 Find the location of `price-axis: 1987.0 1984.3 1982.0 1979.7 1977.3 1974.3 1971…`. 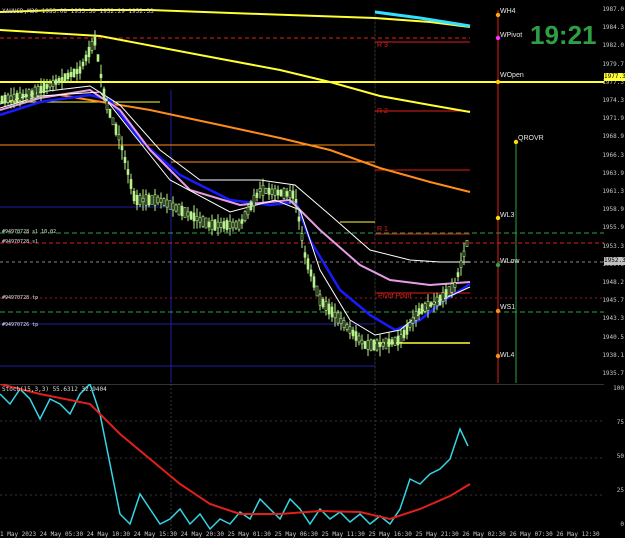

price-axis: 1987.0 1984.3 1982.0 1979.7 1977.3 1974.3 1971… is located at coordinates (613, 191).